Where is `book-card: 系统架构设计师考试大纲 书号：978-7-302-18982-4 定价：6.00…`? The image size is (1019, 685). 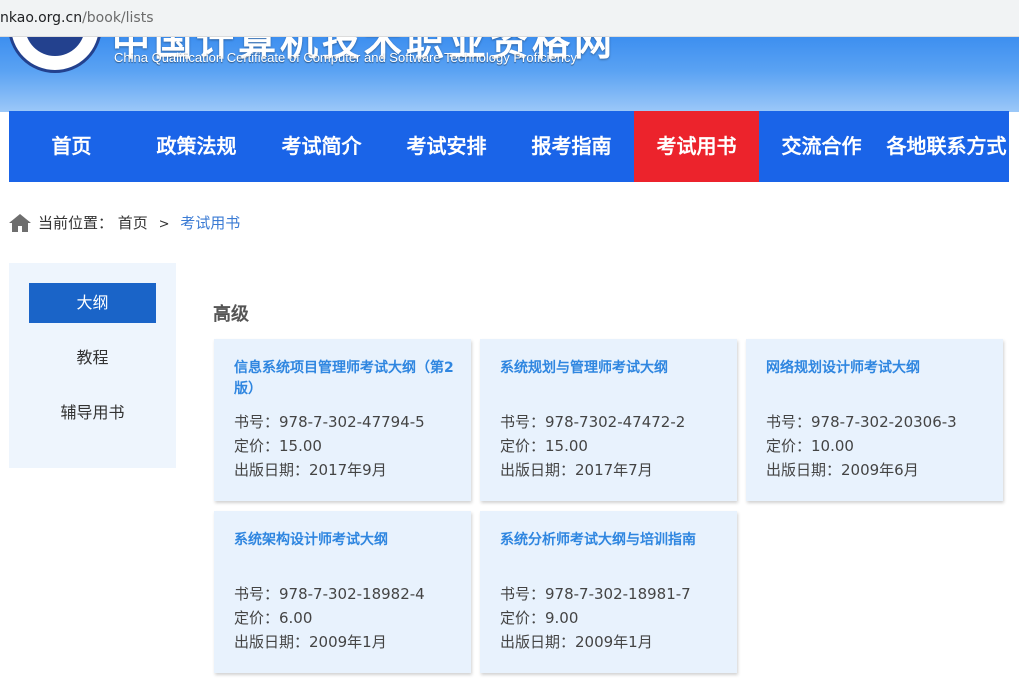
book-card: 系统架构设计师考试大纲 书号：978-7-302-18982-4 定价：6.00… is located at coordinates (342, 592).